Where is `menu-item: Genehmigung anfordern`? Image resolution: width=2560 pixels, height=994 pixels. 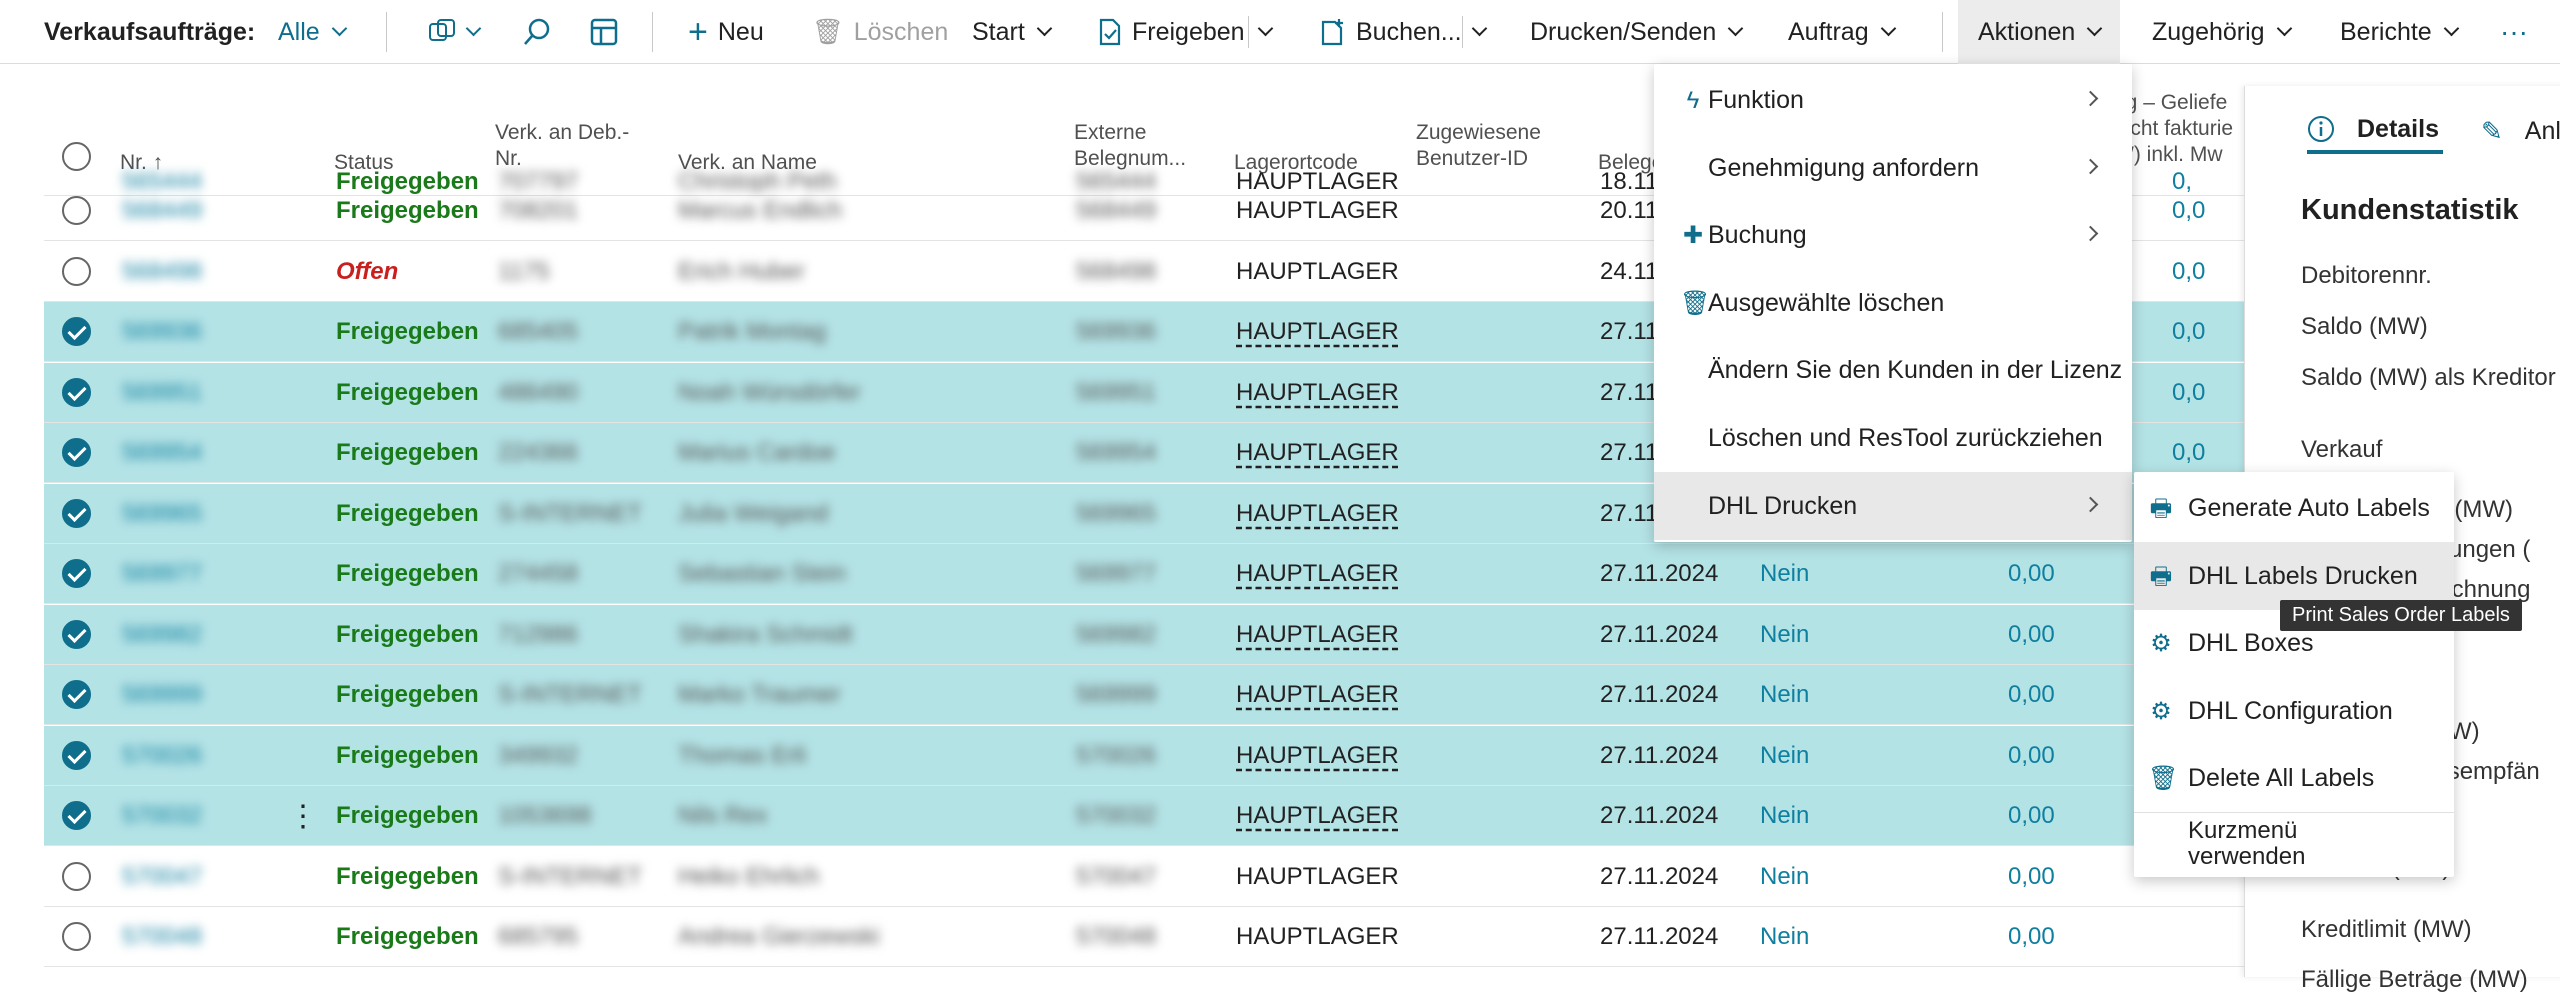 menu-item: Genehmigung anfordern is located at coordinates (1893, 168).